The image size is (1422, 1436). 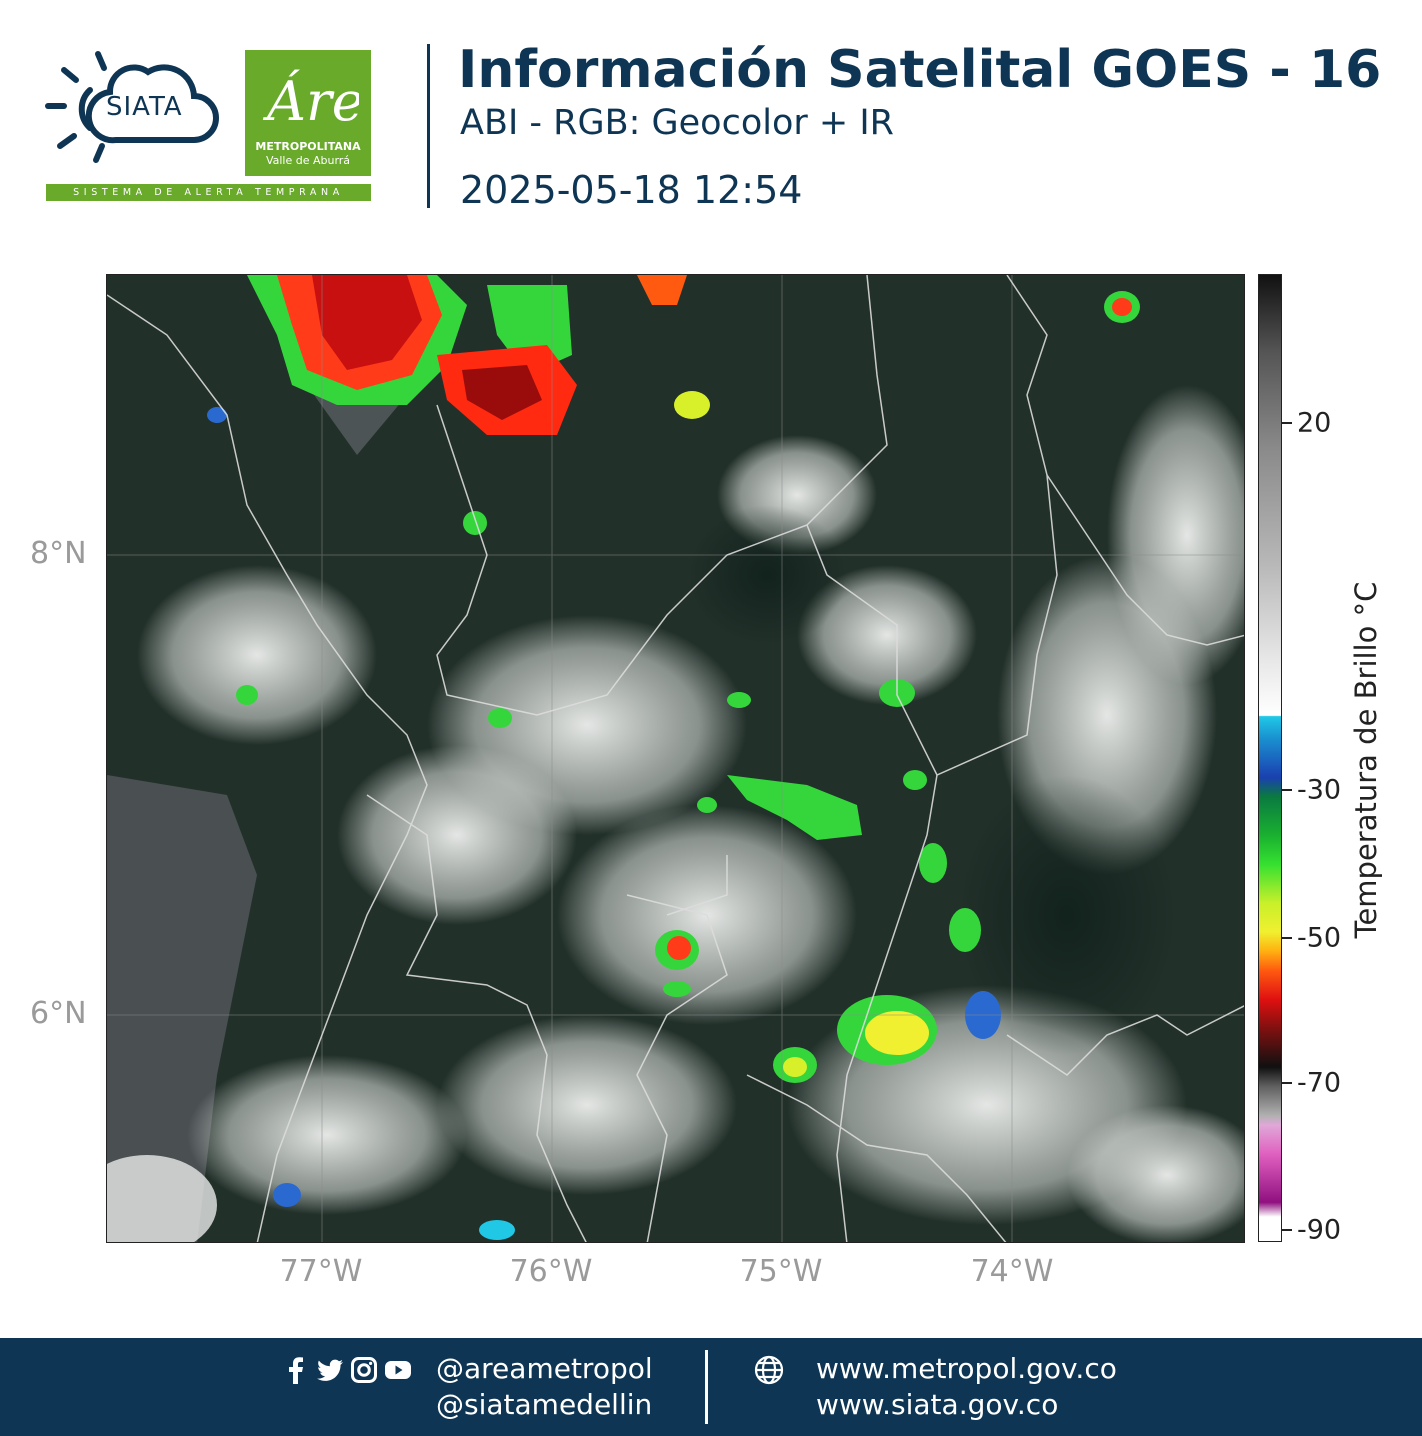 I want to click on lon-tick-74w: 74°W, so click(x=1012, y=1271).